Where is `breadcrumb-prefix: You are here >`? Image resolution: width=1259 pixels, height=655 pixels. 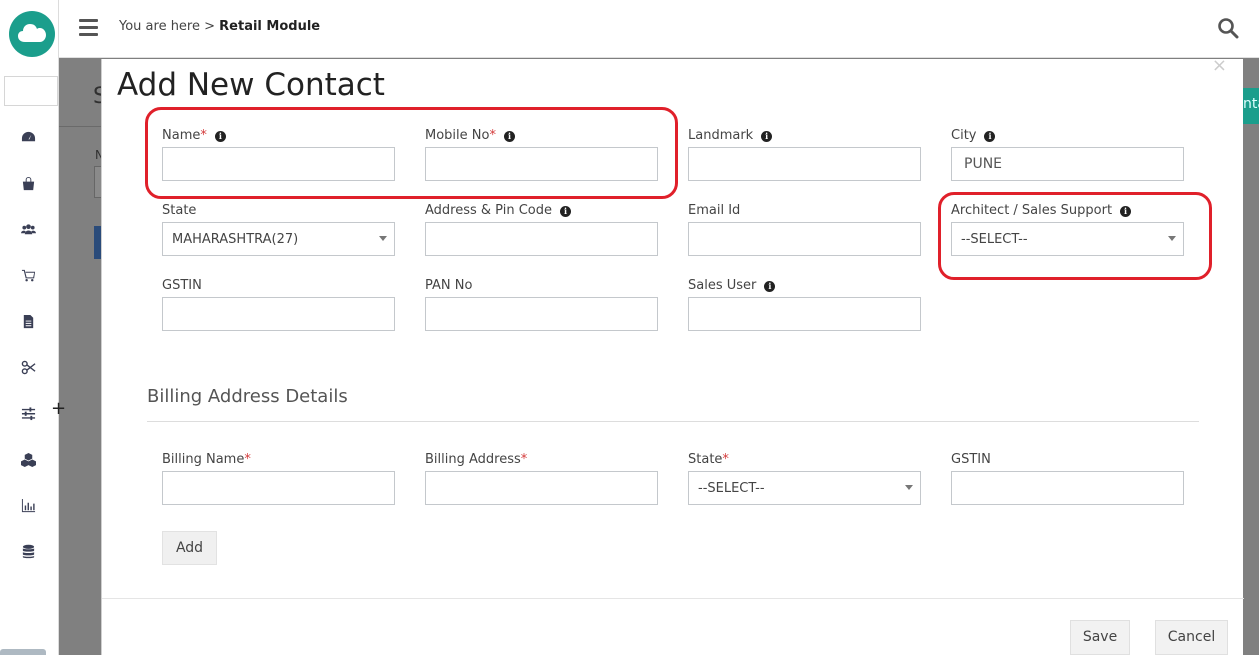
breadcrumb-prefix: You are here > is located at coordinates (169, 26).